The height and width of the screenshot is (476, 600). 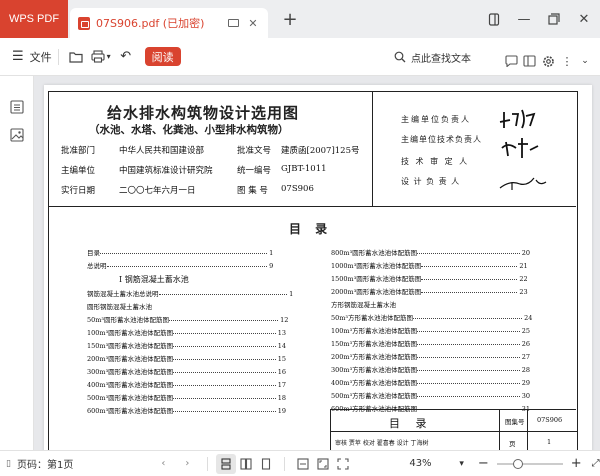 I want to click on bookmark-panel-icon, so click(x=529, y=61).